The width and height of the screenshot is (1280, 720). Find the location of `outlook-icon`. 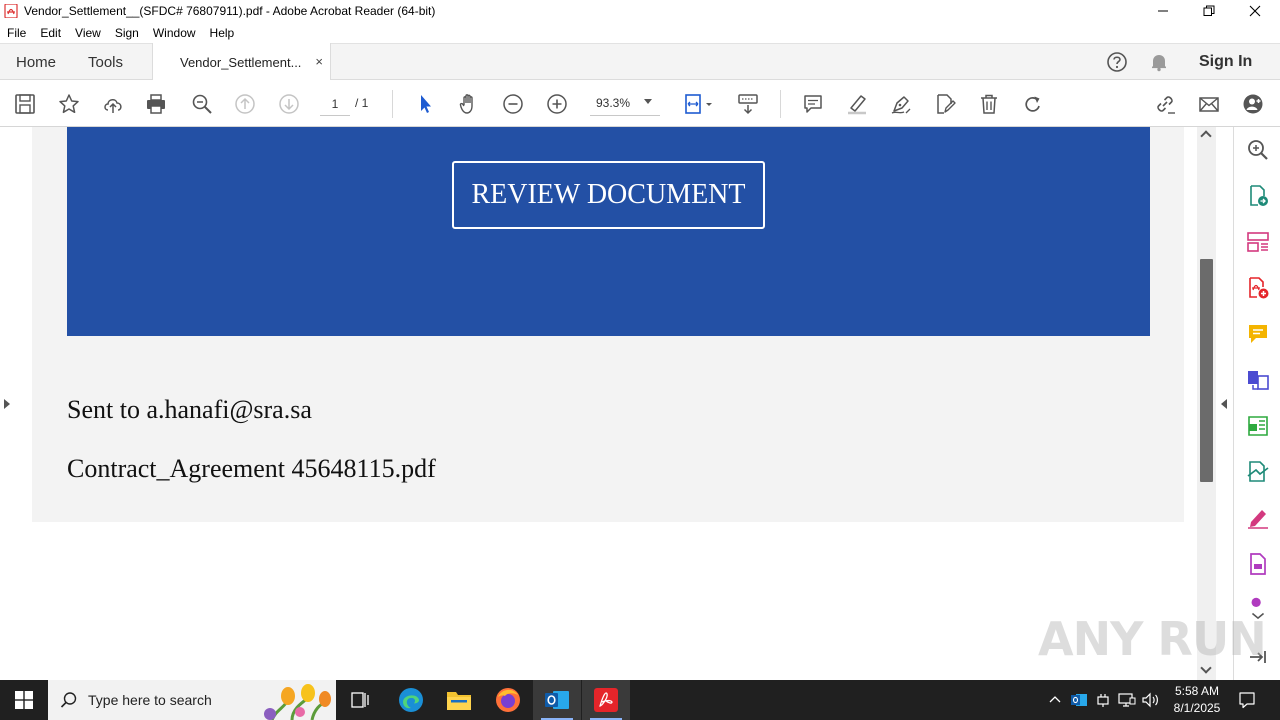

outlook-icon is located at coordinates (557, 700).